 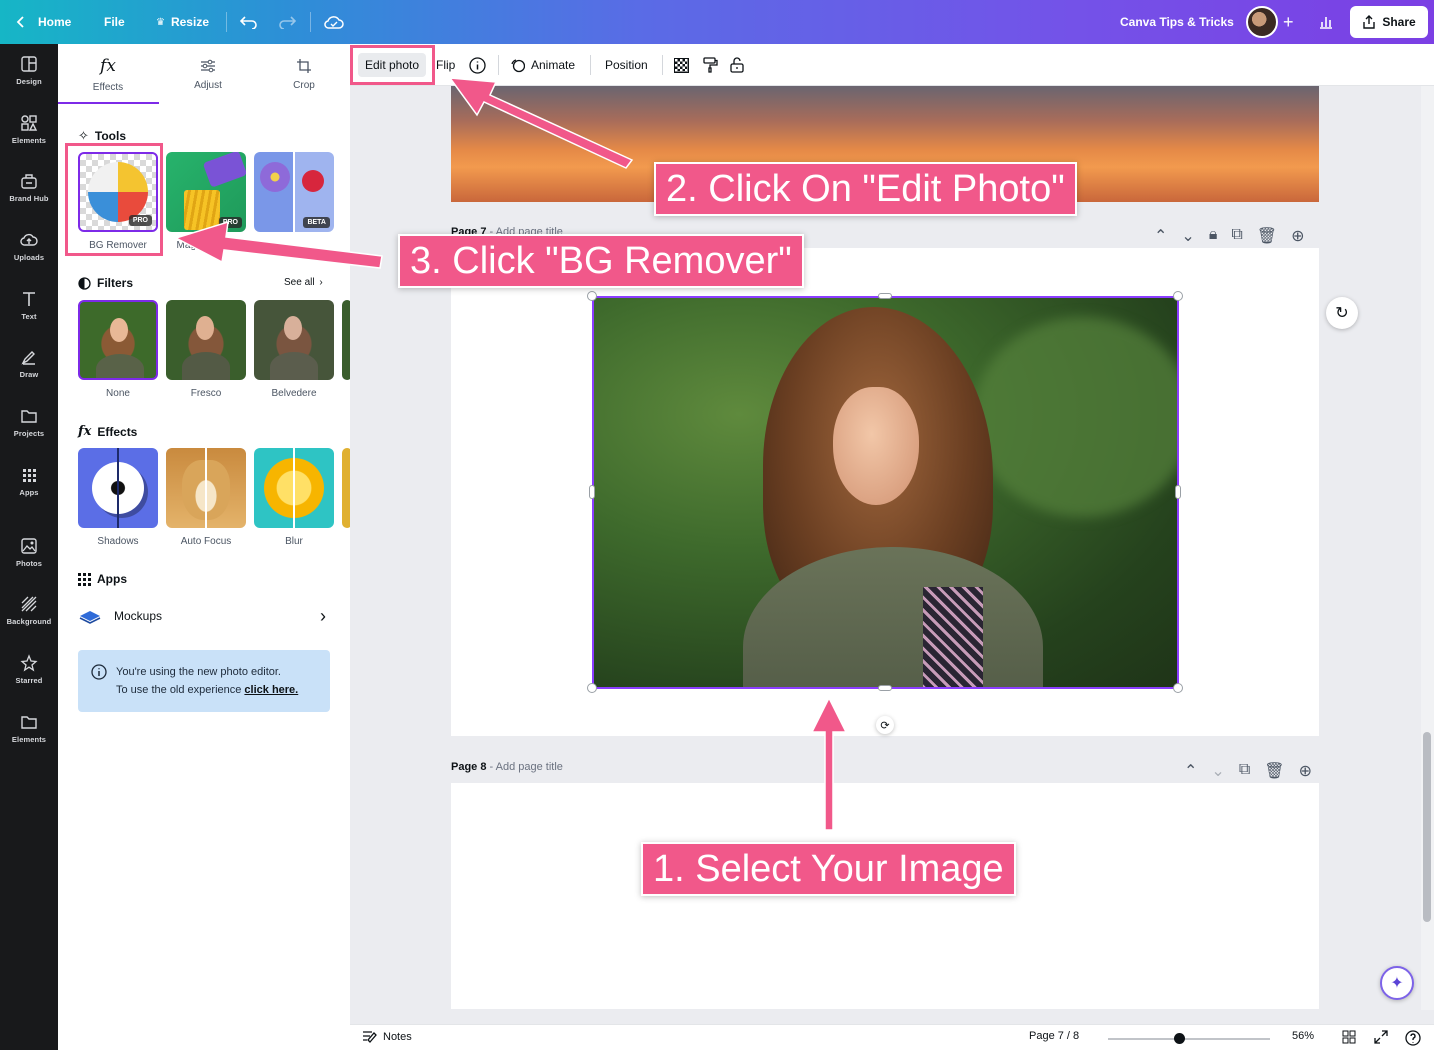 I want to click on lock-icon: 🔒︎, so click(x=1213, y=236).